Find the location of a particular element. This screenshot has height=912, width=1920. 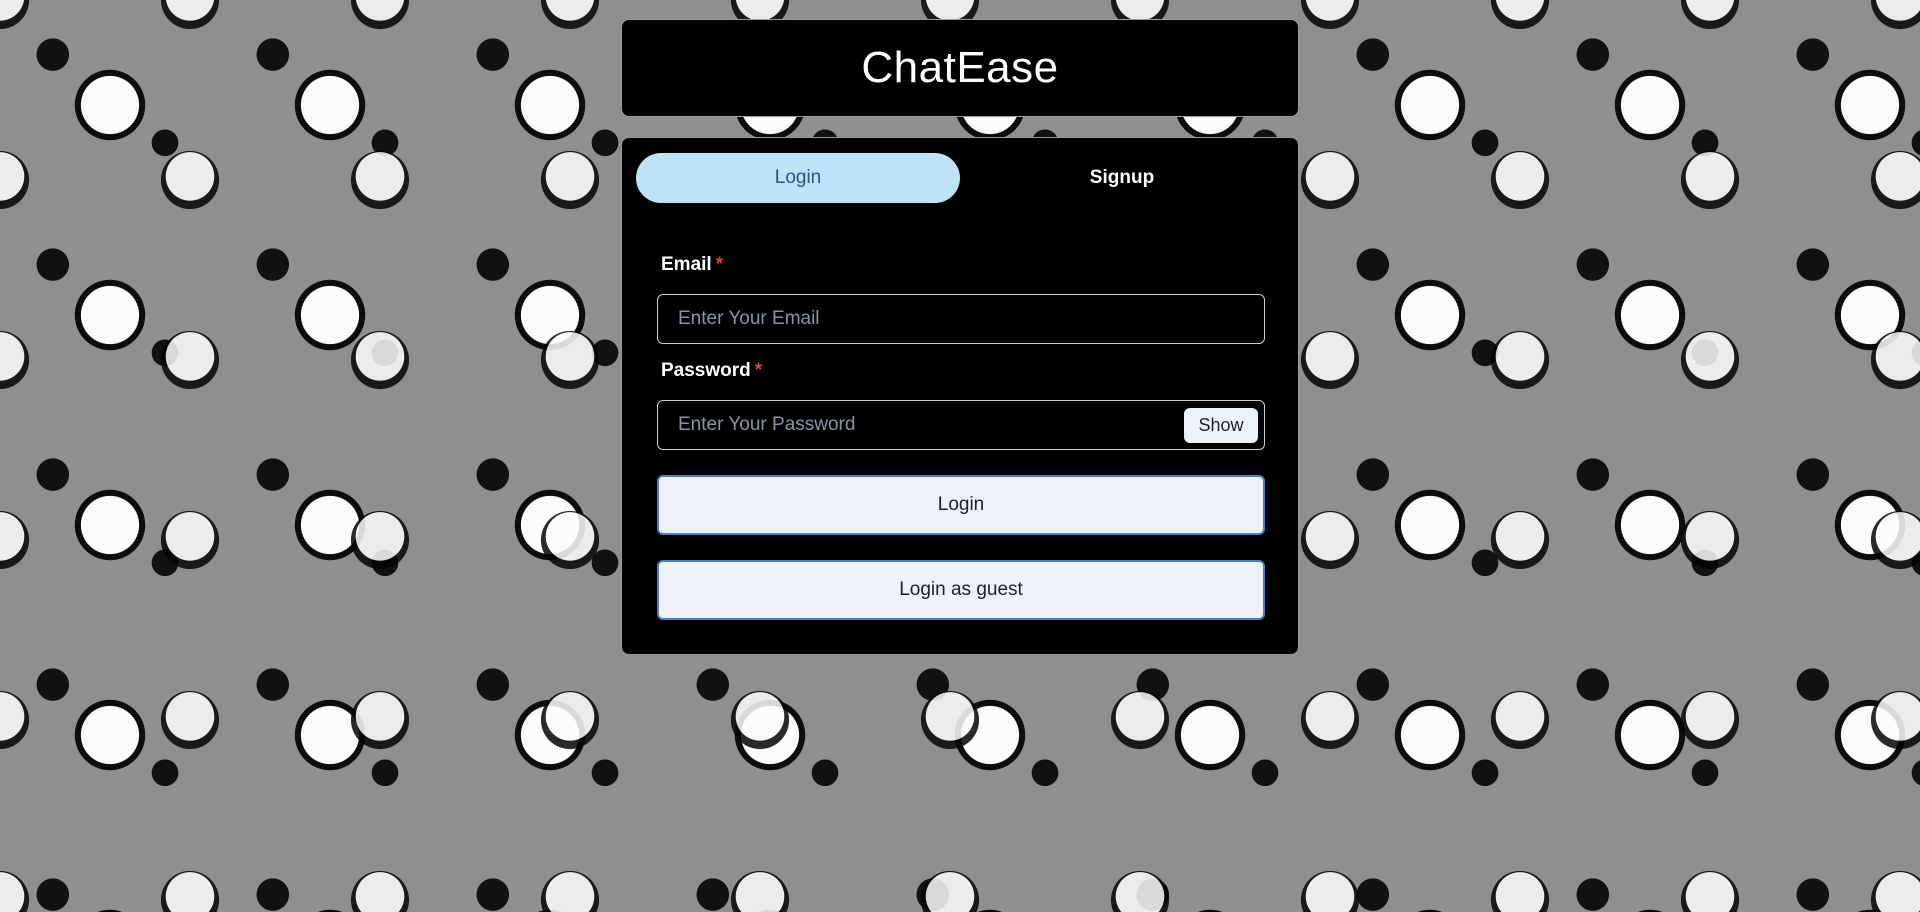

password-required-mark: * is located at coordinates (758, 370).